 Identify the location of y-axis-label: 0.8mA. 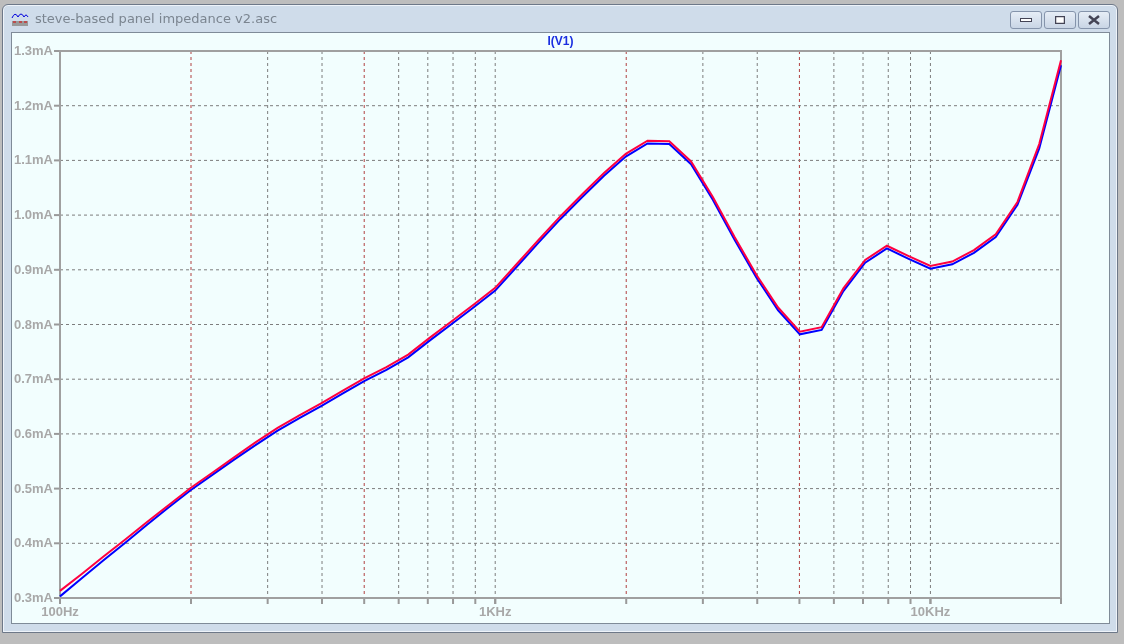
(33, 324).